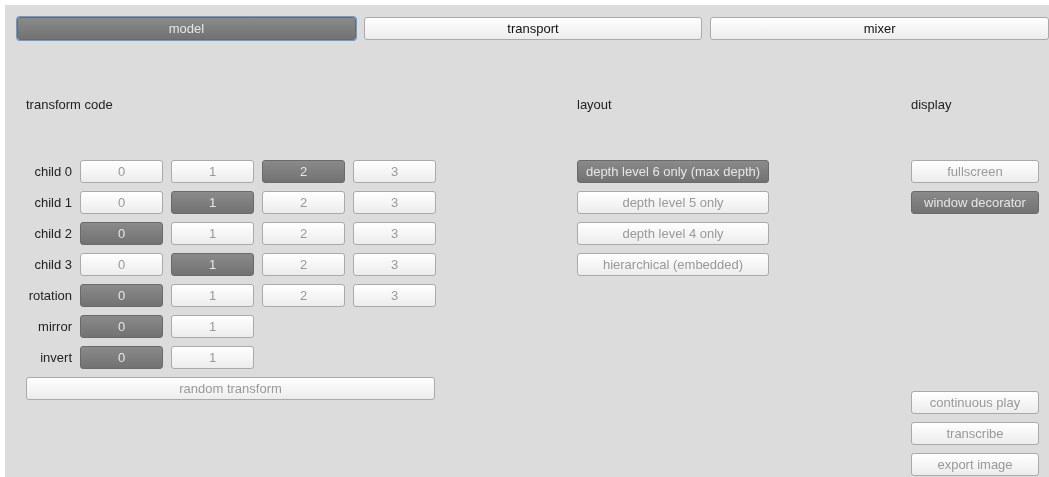 The image size is (1049, 477). I want to click on layout-option-button: hierarchical (embedded), so click(673, 264).